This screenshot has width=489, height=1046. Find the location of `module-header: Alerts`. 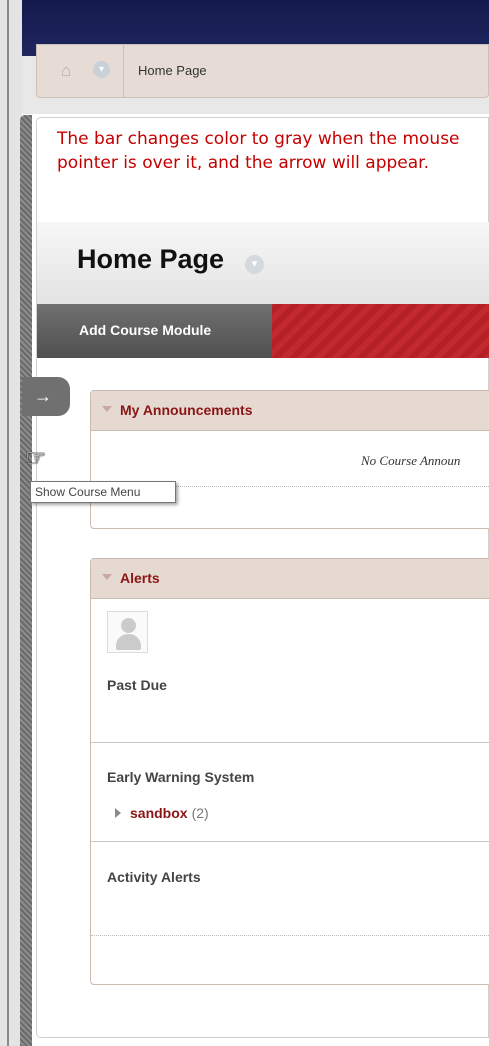

module-header: Alerts is located at coordinates (290, 579).